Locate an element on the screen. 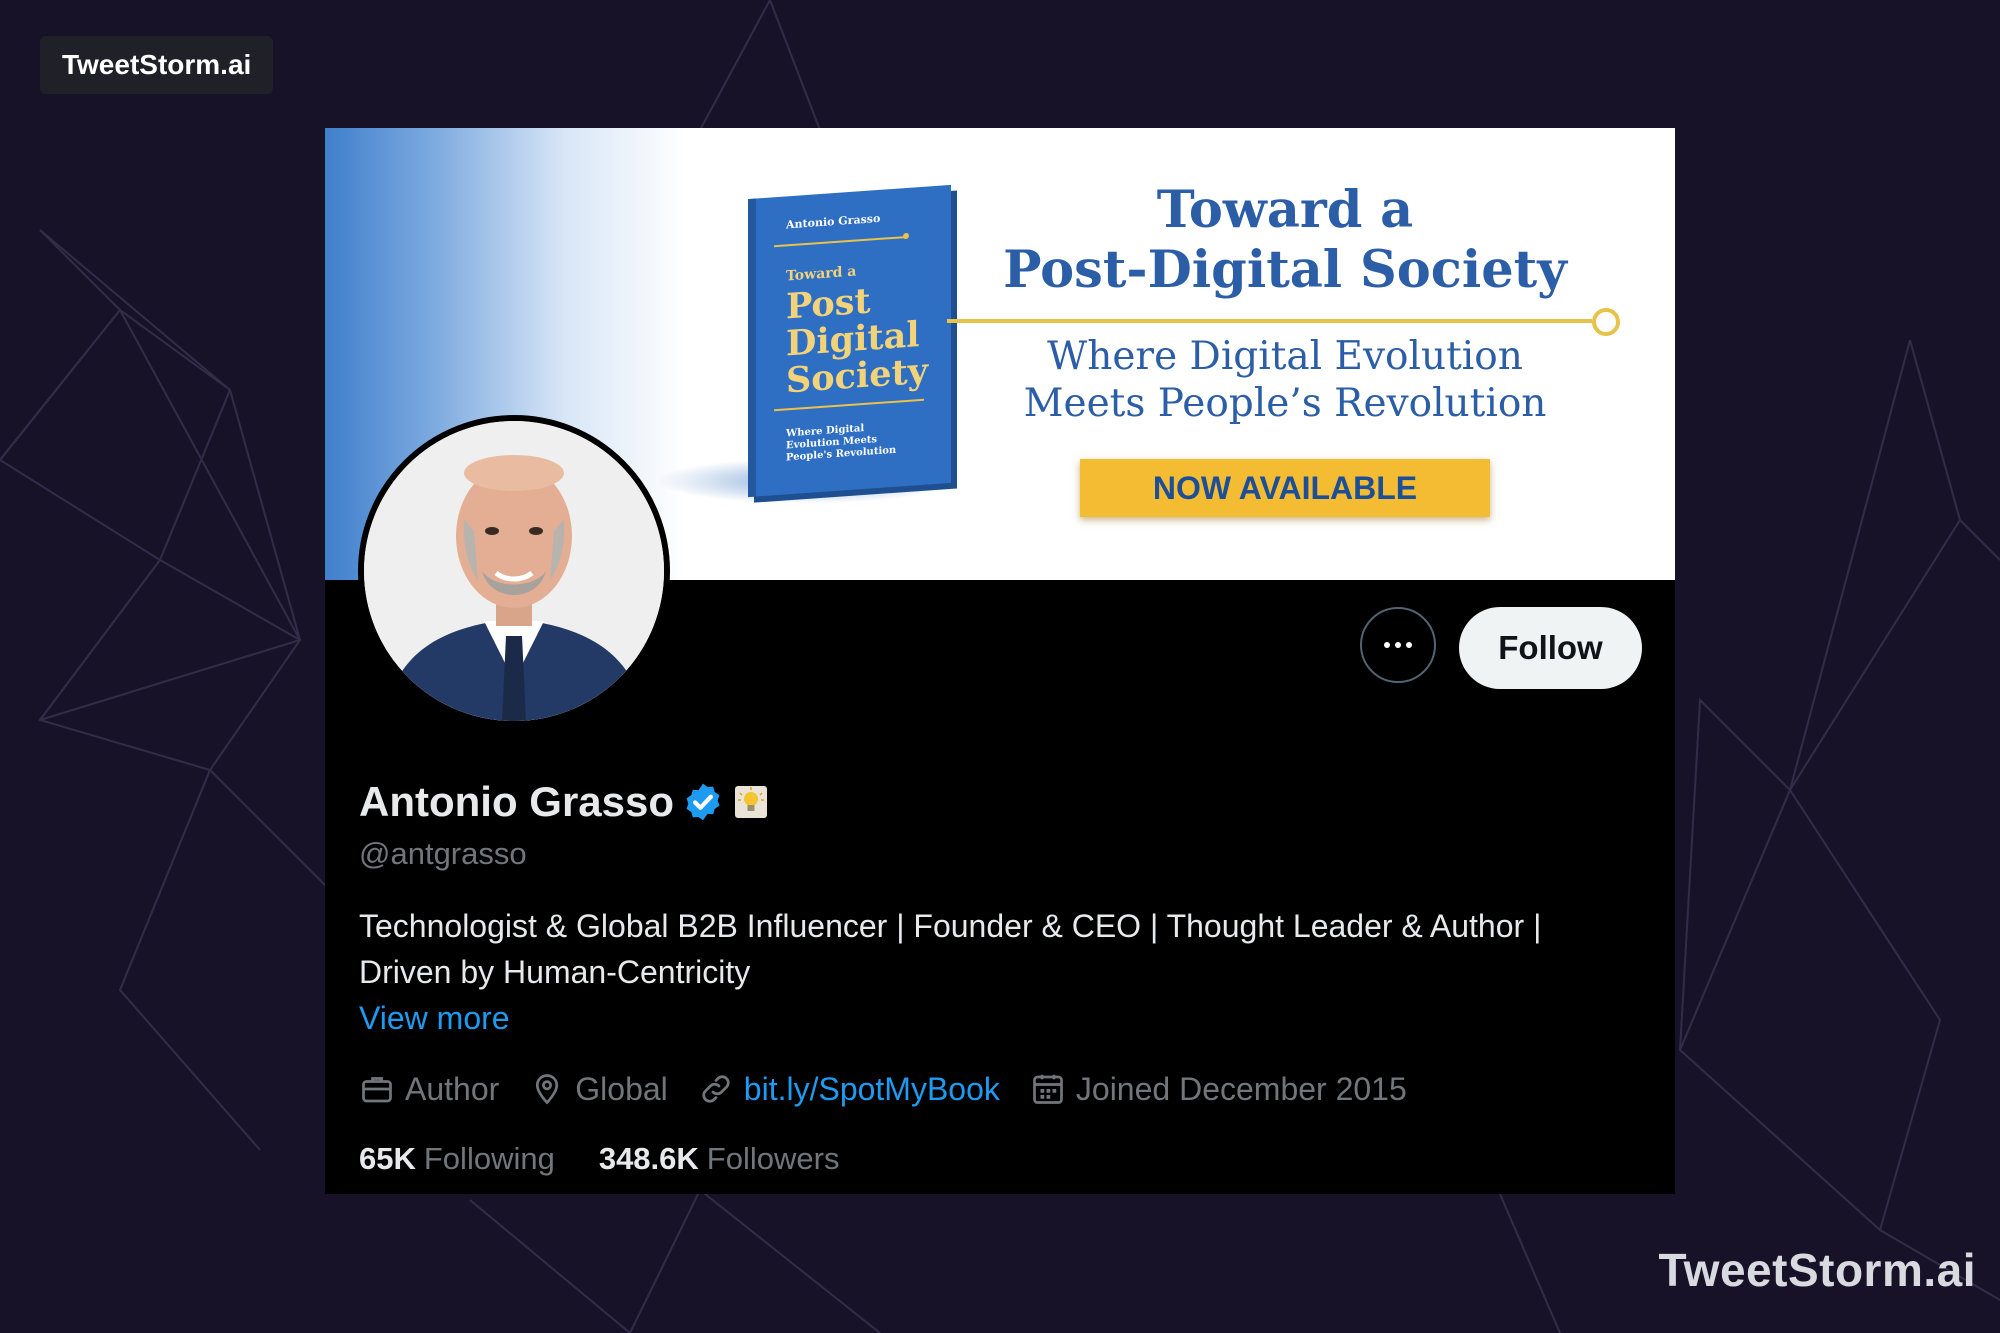 This screenshot has width=2000, height=1333. following-stat: 65K Following is located at coordinates (457, 1159).